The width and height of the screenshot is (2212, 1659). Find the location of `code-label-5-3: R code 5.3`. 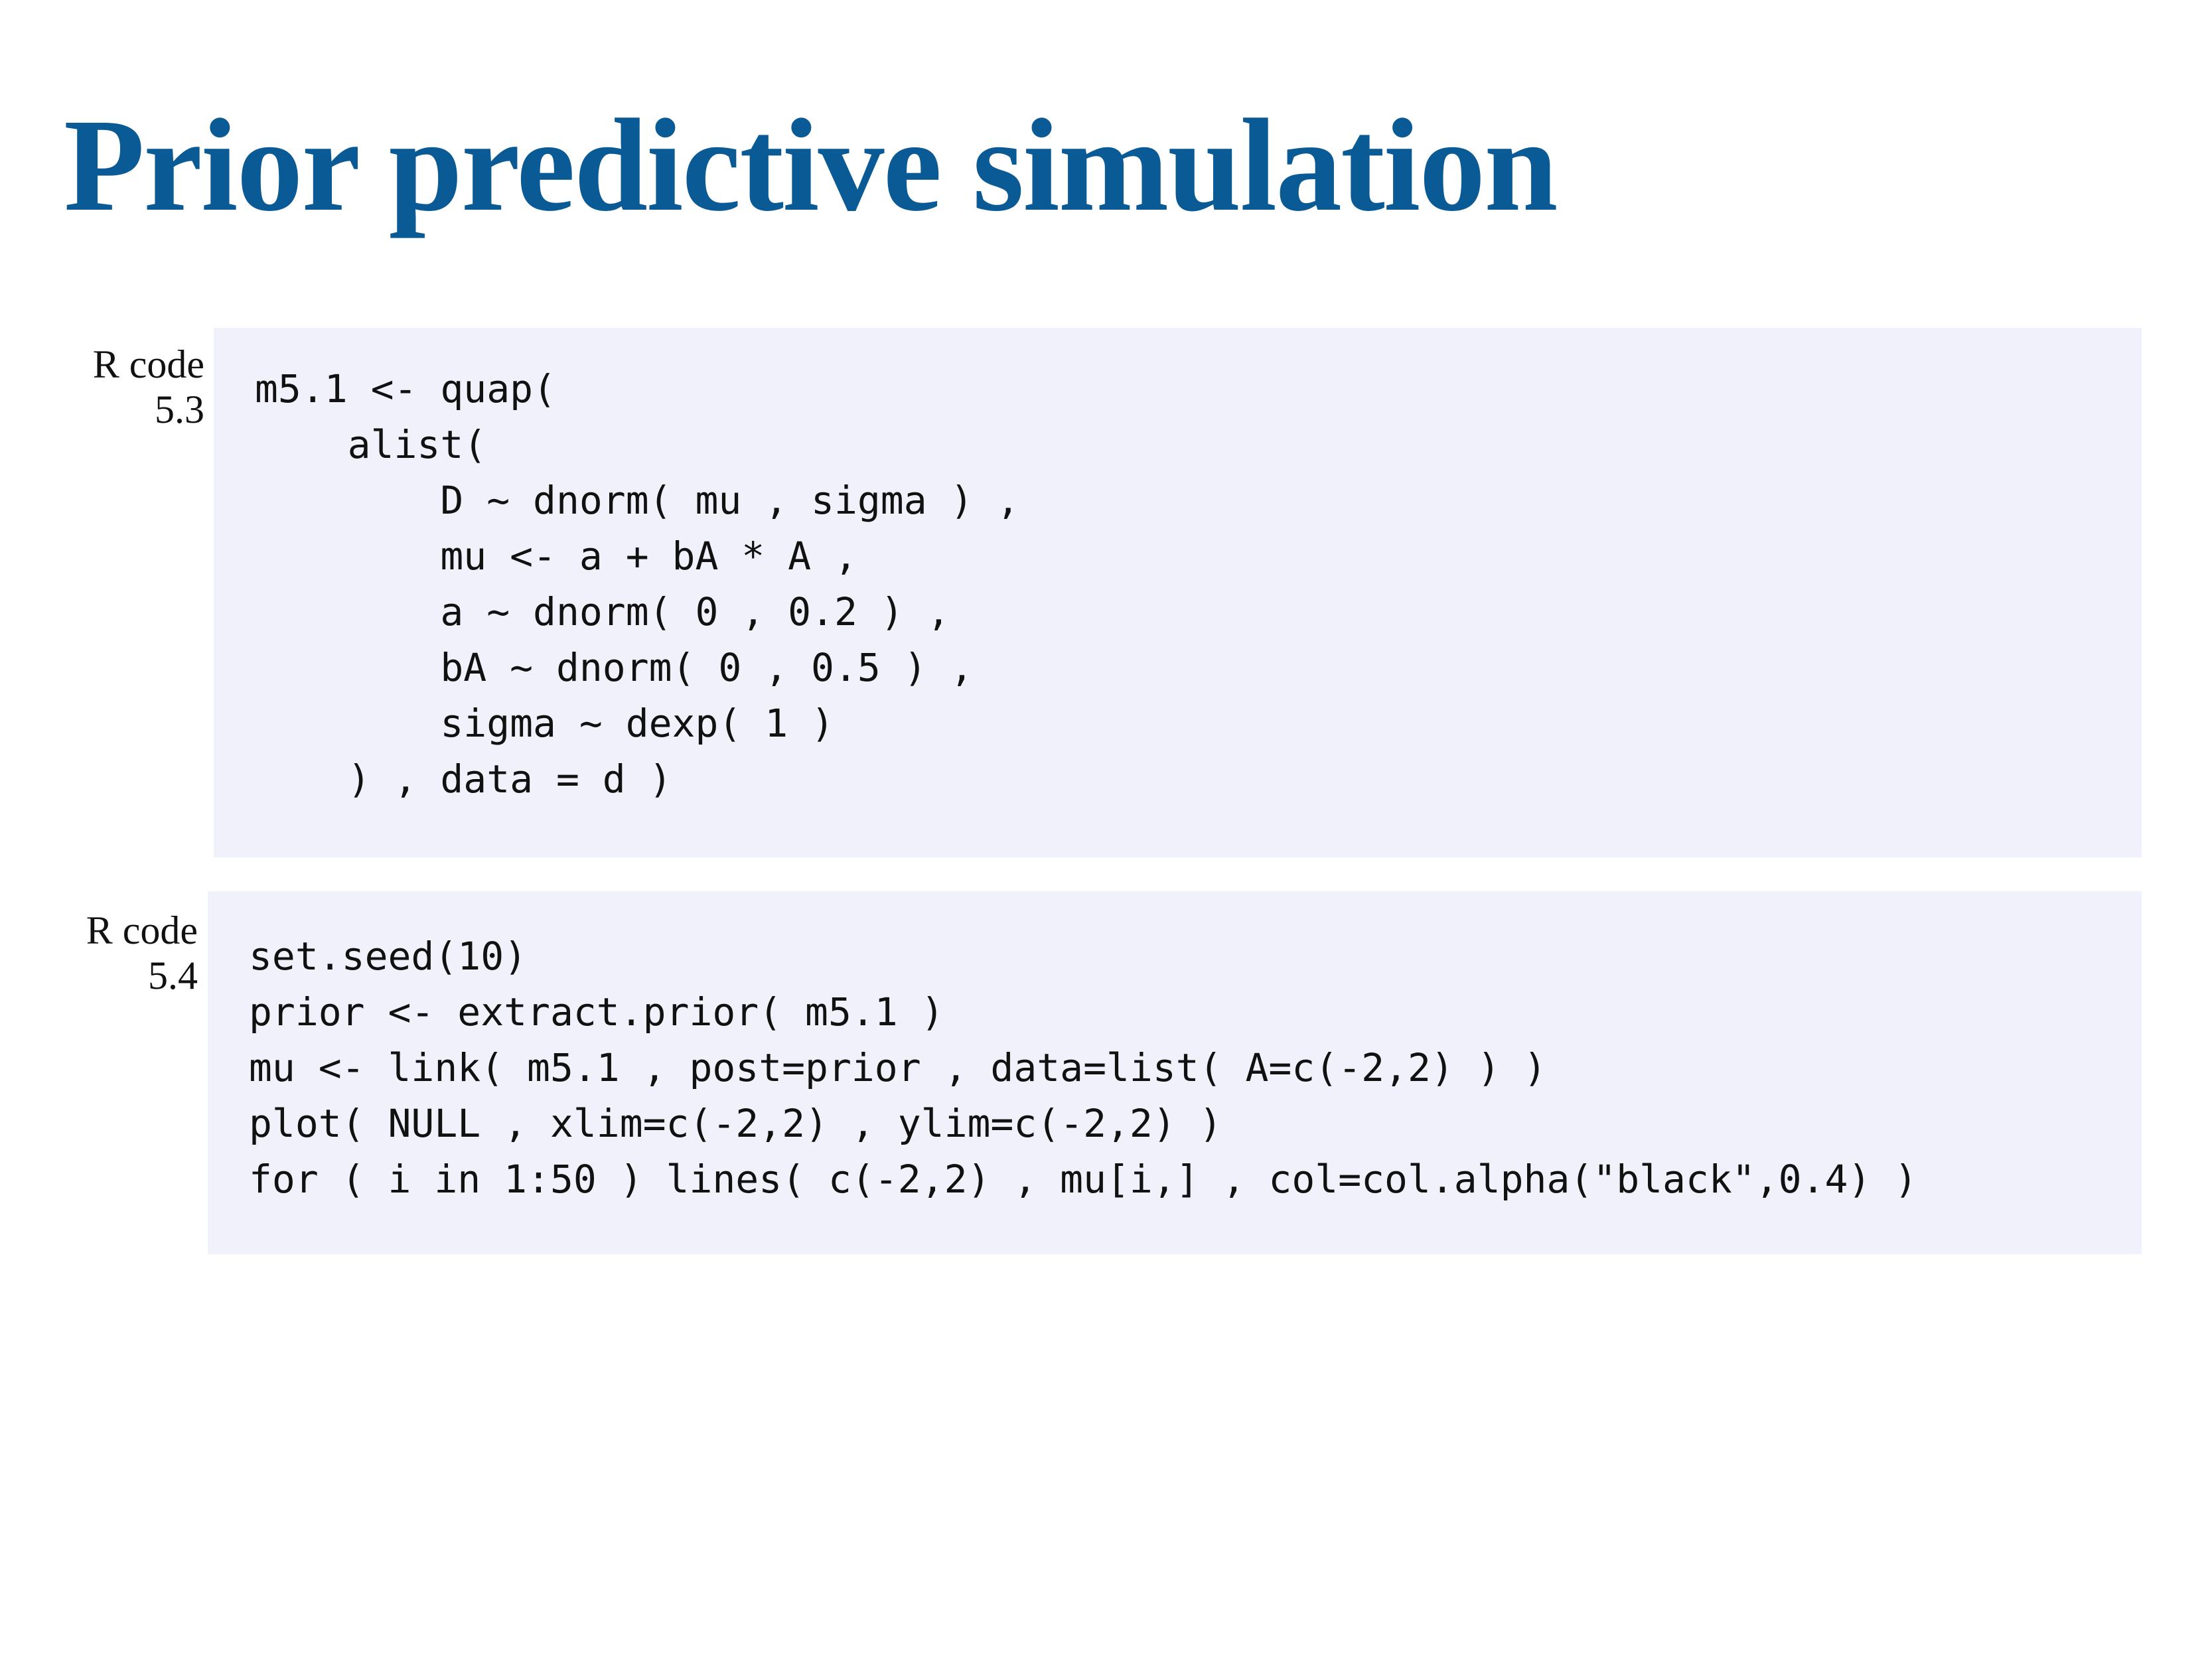

code-label-5-3: R code 5.3 is located at coordinates (105, 387).